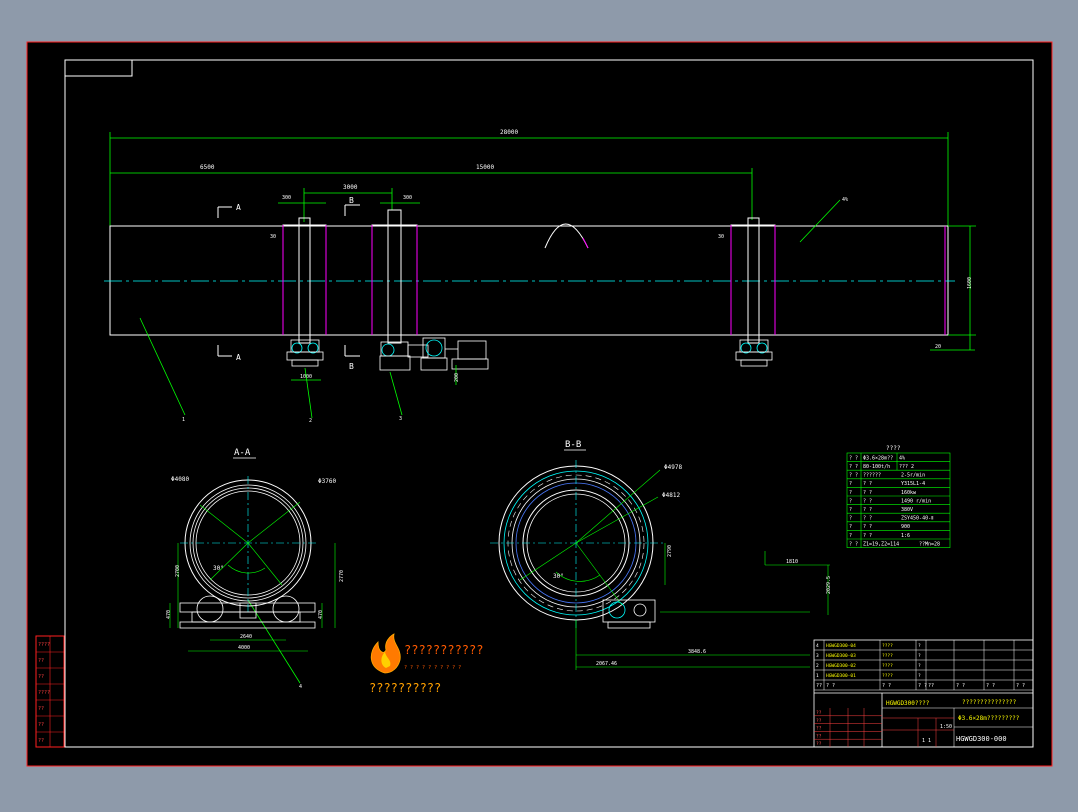 The width and height of the screenshot is (1078, 812). Describe the element at coordinates (916, 501) in the screenshot. I see `spec-table-cell: 1490 r/min` at that location.